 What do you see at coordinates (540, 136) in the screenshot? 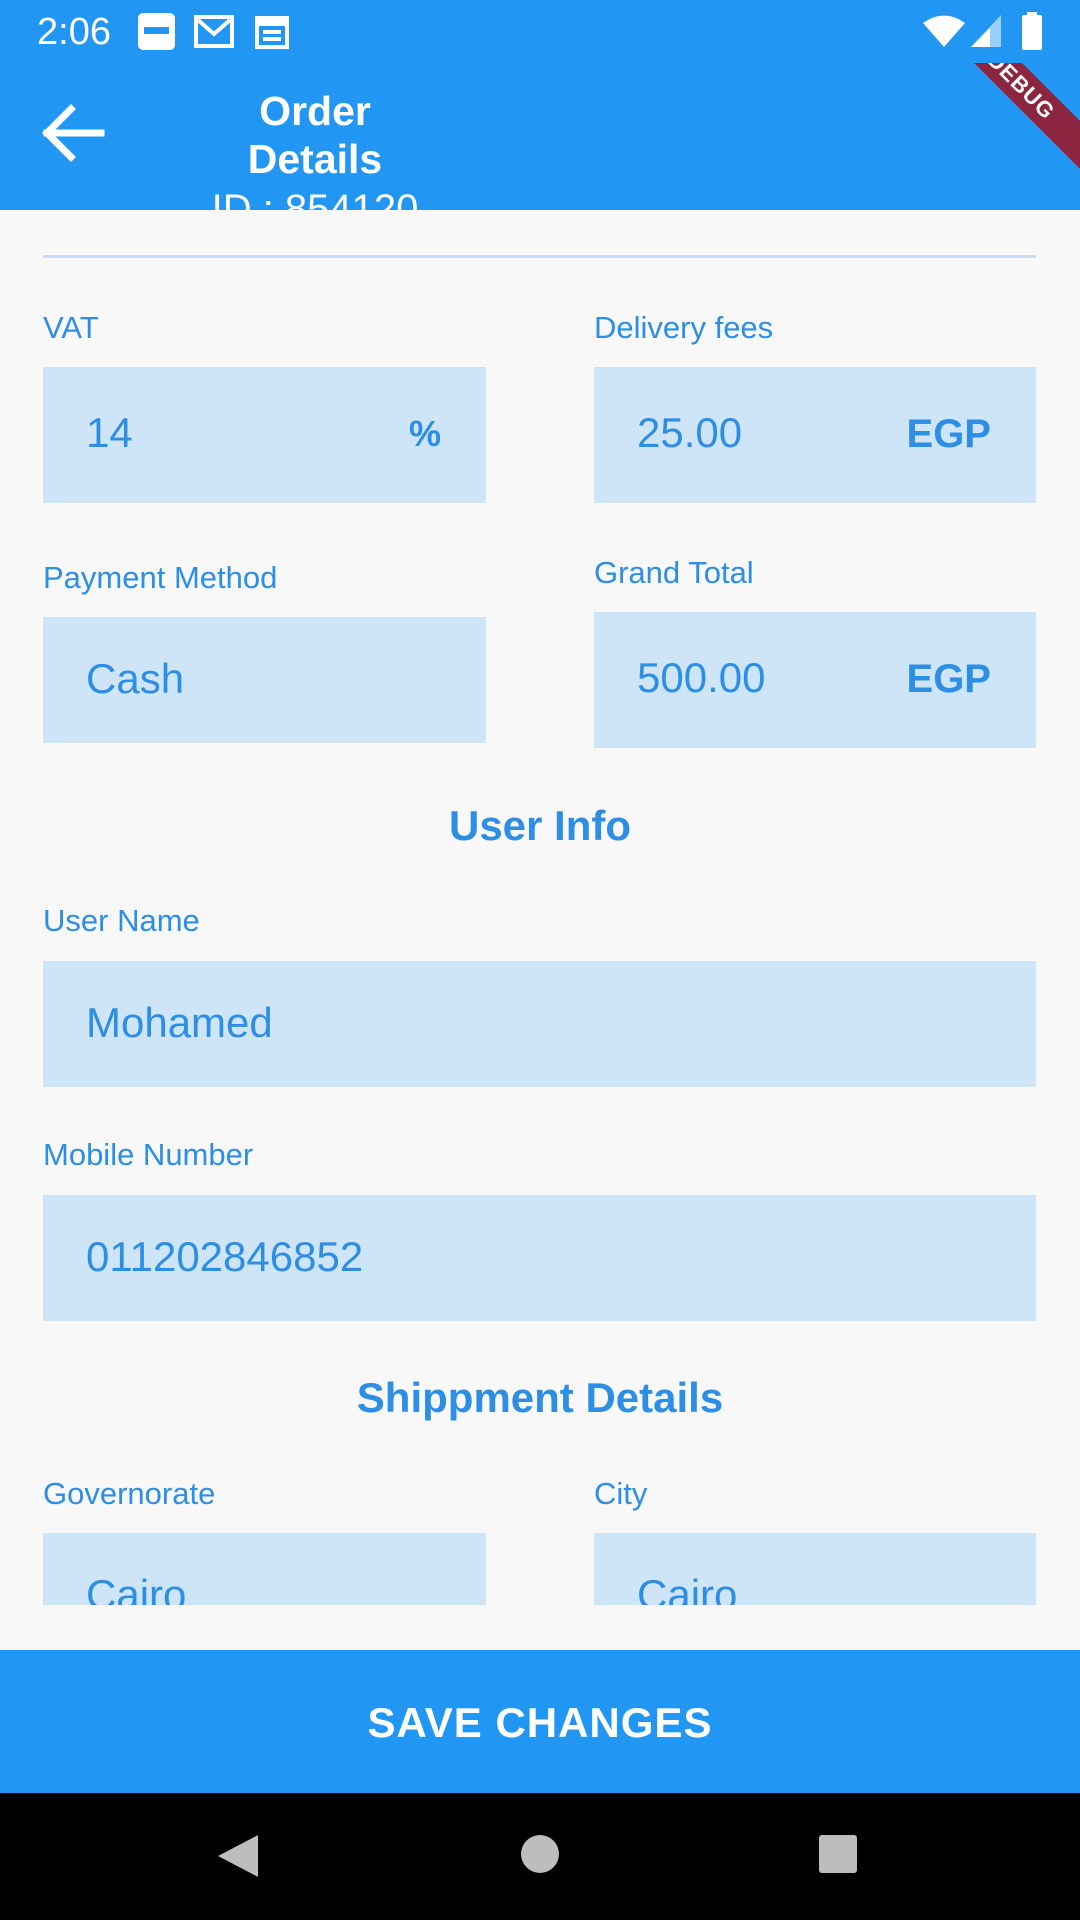
I see `app-bar: Order Details ID : 854120 DEBUG` at bounding box center [540, 136].